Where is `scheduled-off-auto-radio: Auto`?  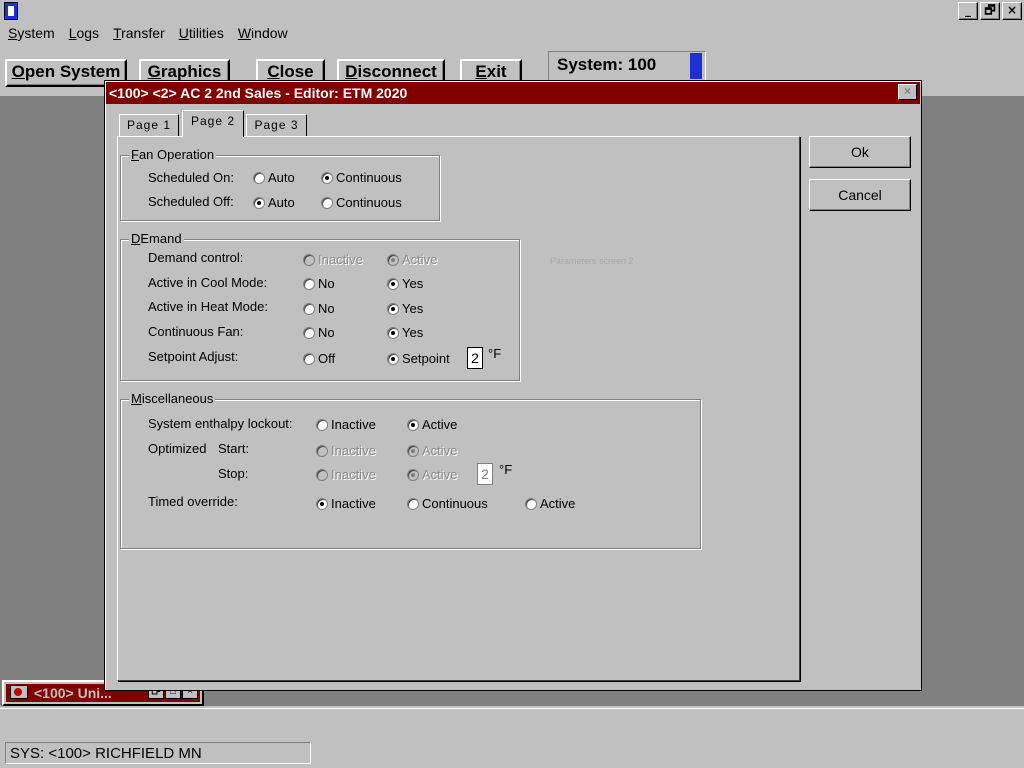
scheduled-off-auto-radio: Auto is located at coordinates (274, 203).